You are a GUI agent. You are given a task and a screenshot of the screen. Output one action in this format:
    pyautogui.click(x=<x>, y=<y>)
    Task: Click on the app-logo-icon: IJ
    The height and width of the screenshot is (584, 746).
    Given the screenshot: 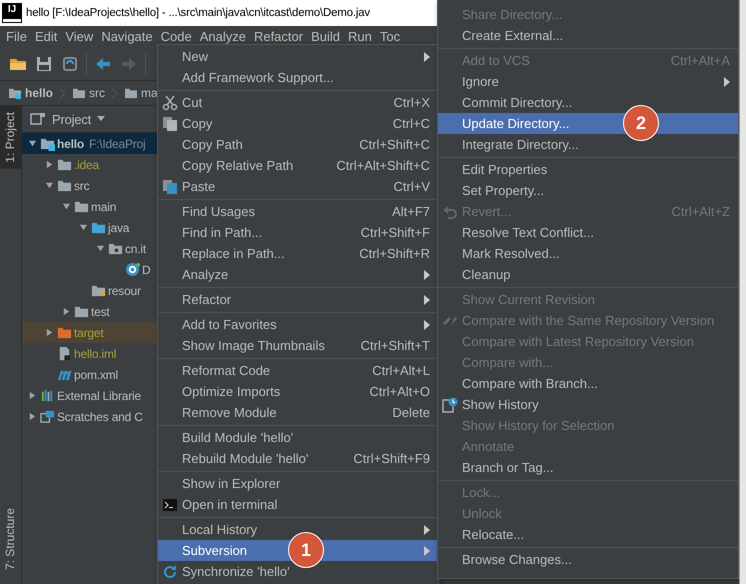 What is the action you would take?
    pyautogui.click(x=12, y=13)
    